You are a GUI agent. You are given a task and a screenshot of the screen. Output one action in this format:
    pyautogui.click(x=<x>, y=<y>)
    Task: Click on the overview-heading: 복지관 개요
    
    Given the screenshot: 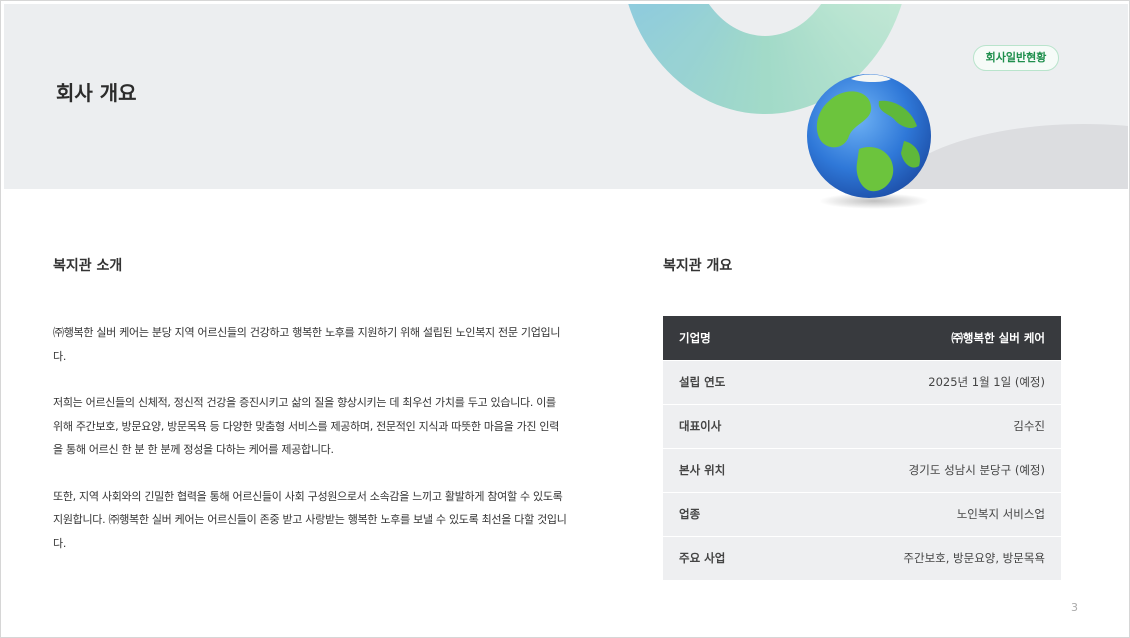 What is the action you would take?
    pyautogui.click(x=698, y=266)
    